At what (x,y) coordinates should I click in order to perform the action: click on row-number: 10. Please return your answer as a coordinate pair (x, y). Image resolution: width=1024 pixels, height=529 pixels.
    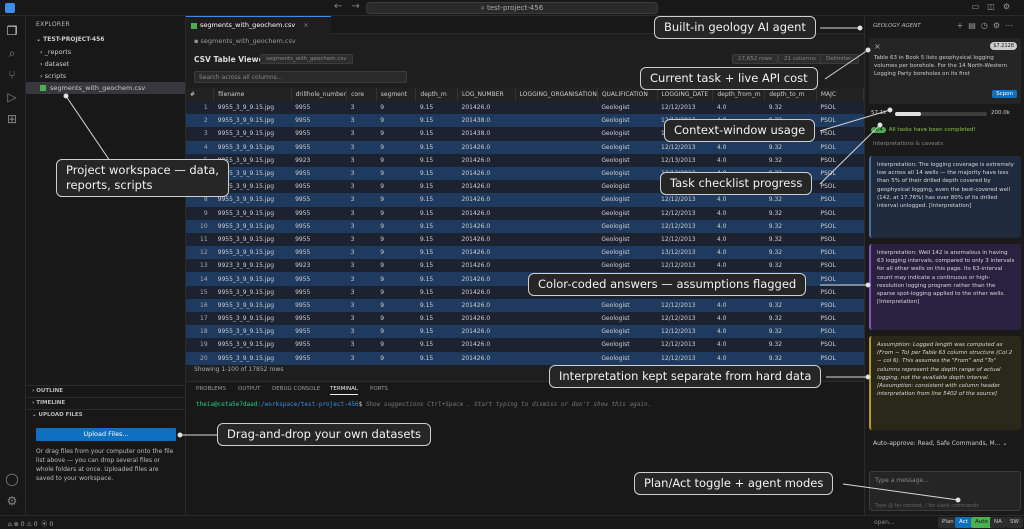
    Looking at the image, I should click on (200, 226).